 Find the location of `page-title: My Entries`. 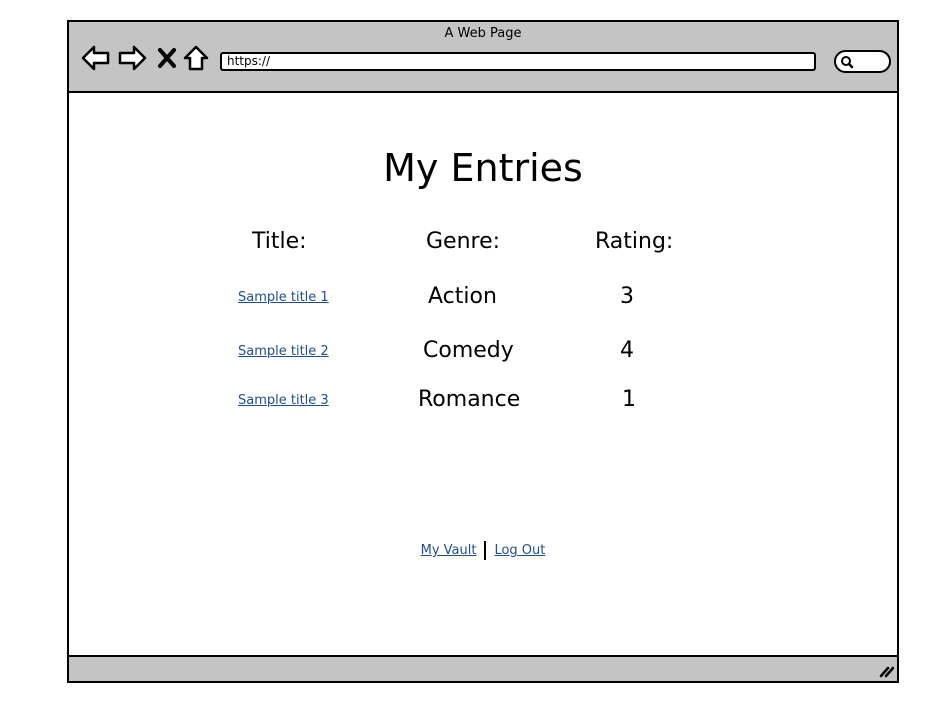

page-title: My Entries is located at coordinates (483, 168).